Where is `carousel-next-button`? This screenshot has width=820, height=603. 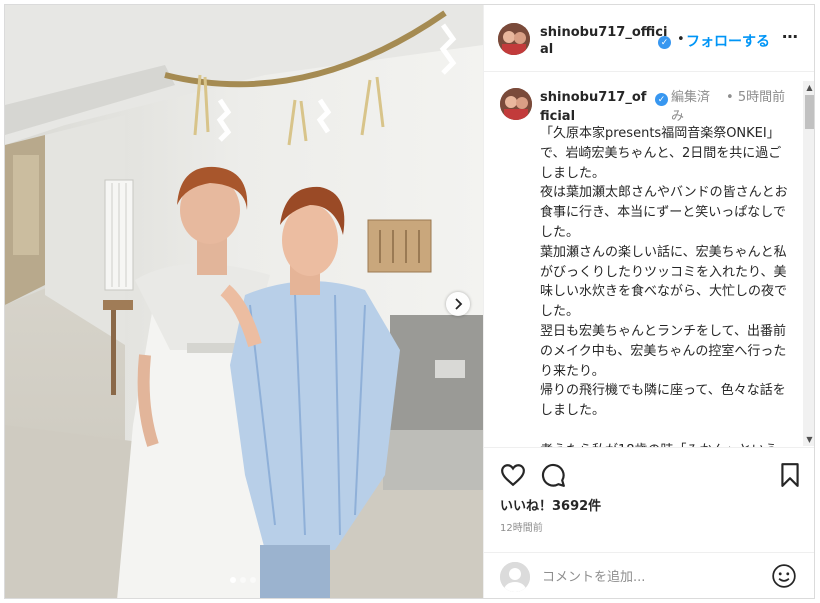
carousel-next-button is located at coordinates (458, 304).